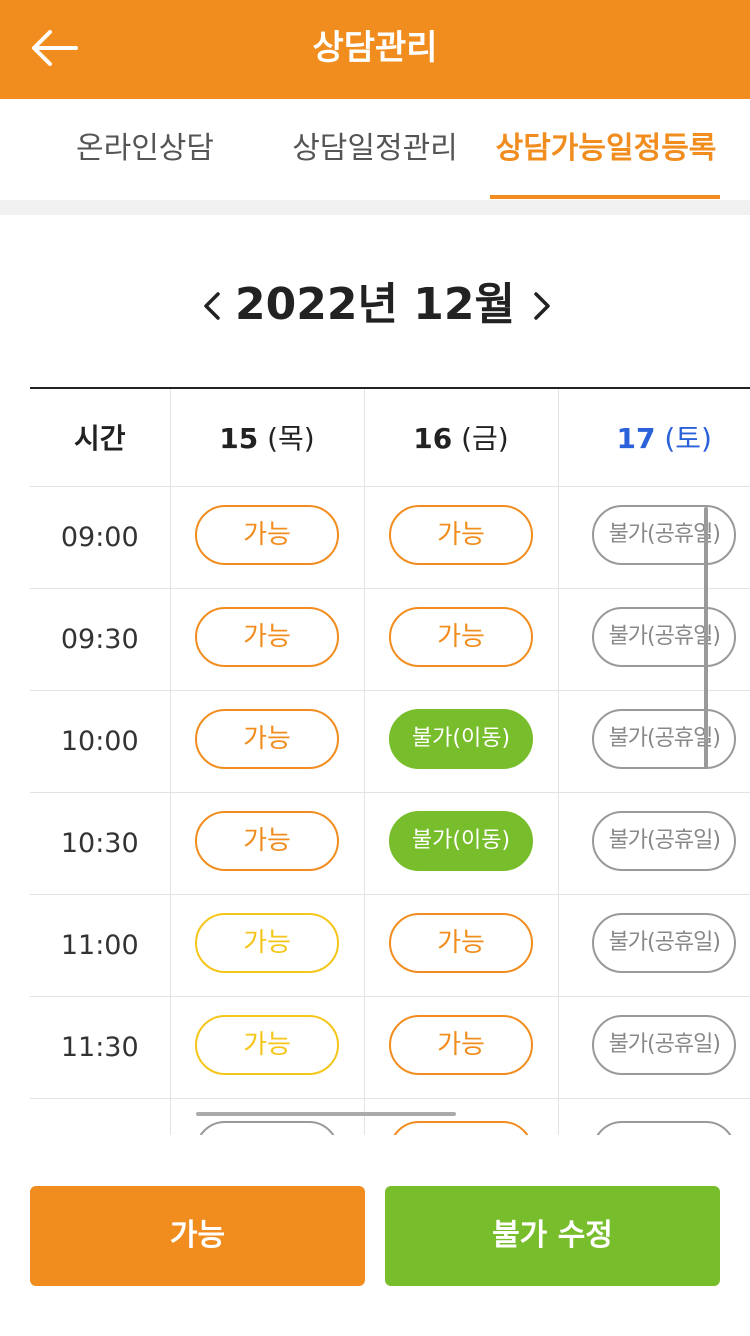  I want to click on time-label: 11:30, so click(100, 1047).